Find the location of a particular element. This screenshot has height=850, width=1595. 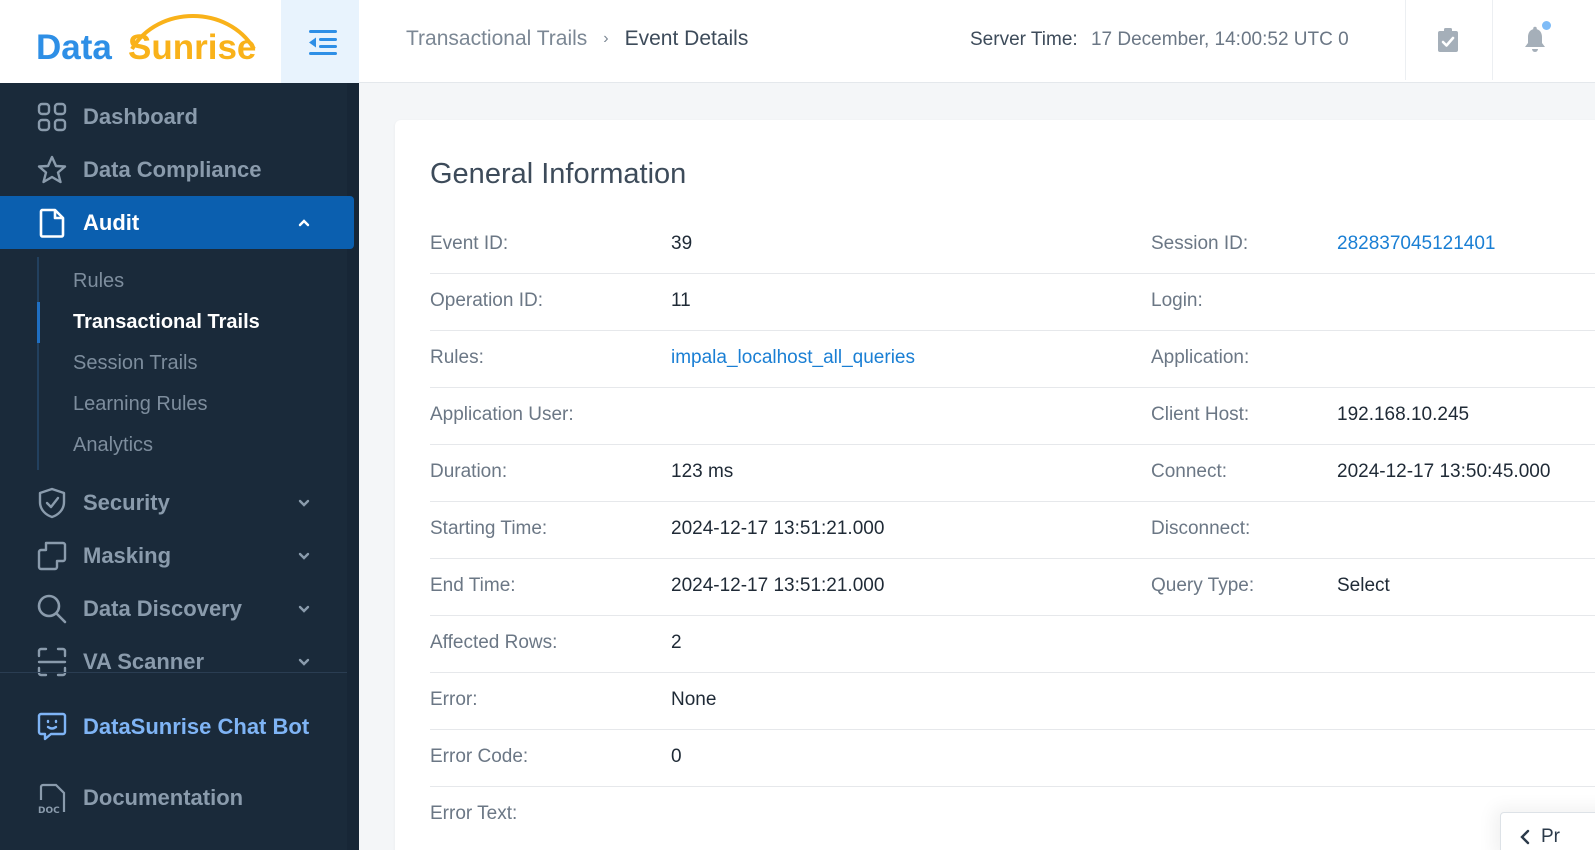

search-icon is located at coordinates (52, 609).